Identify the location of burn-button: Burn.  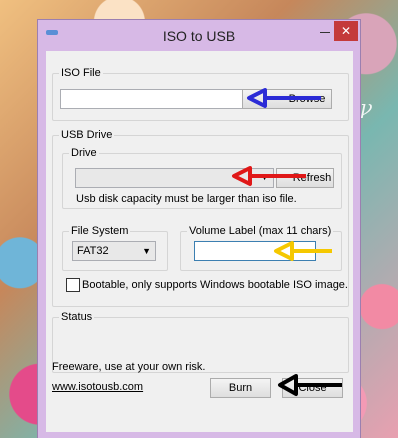
(240, 388).